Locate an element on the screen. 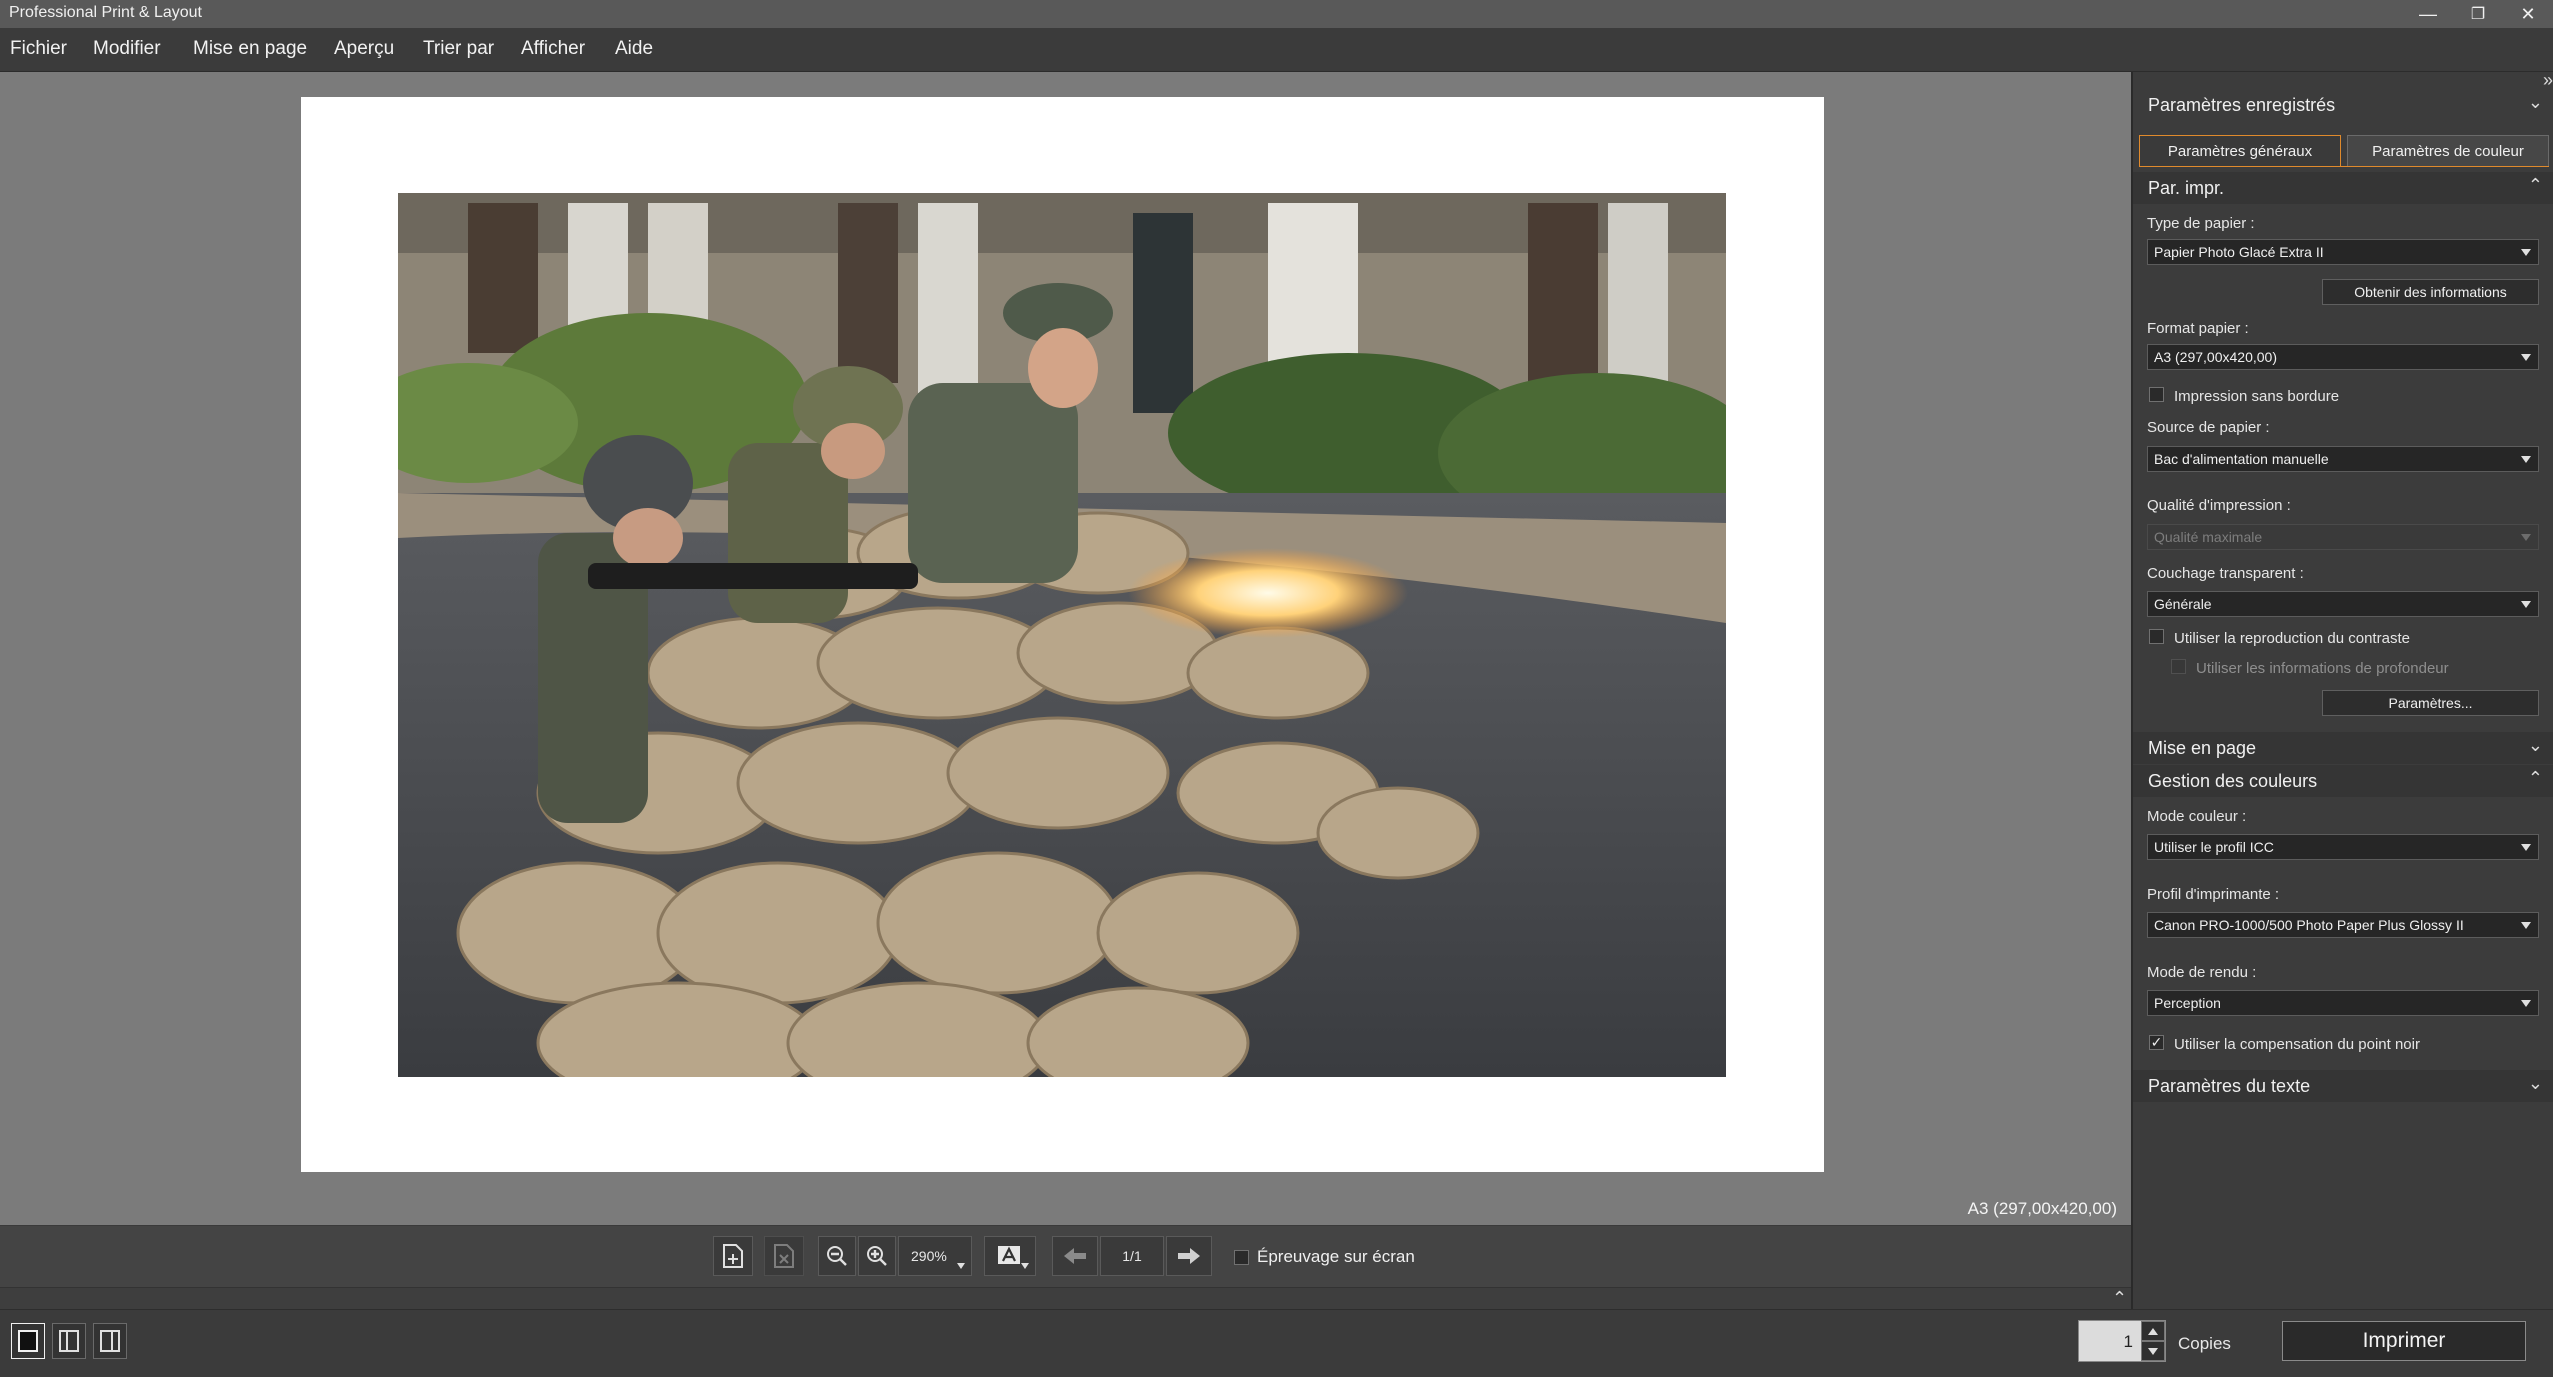 The image size is (2553, 1377). delete-page-icon is located at coordinates (784, 1256).